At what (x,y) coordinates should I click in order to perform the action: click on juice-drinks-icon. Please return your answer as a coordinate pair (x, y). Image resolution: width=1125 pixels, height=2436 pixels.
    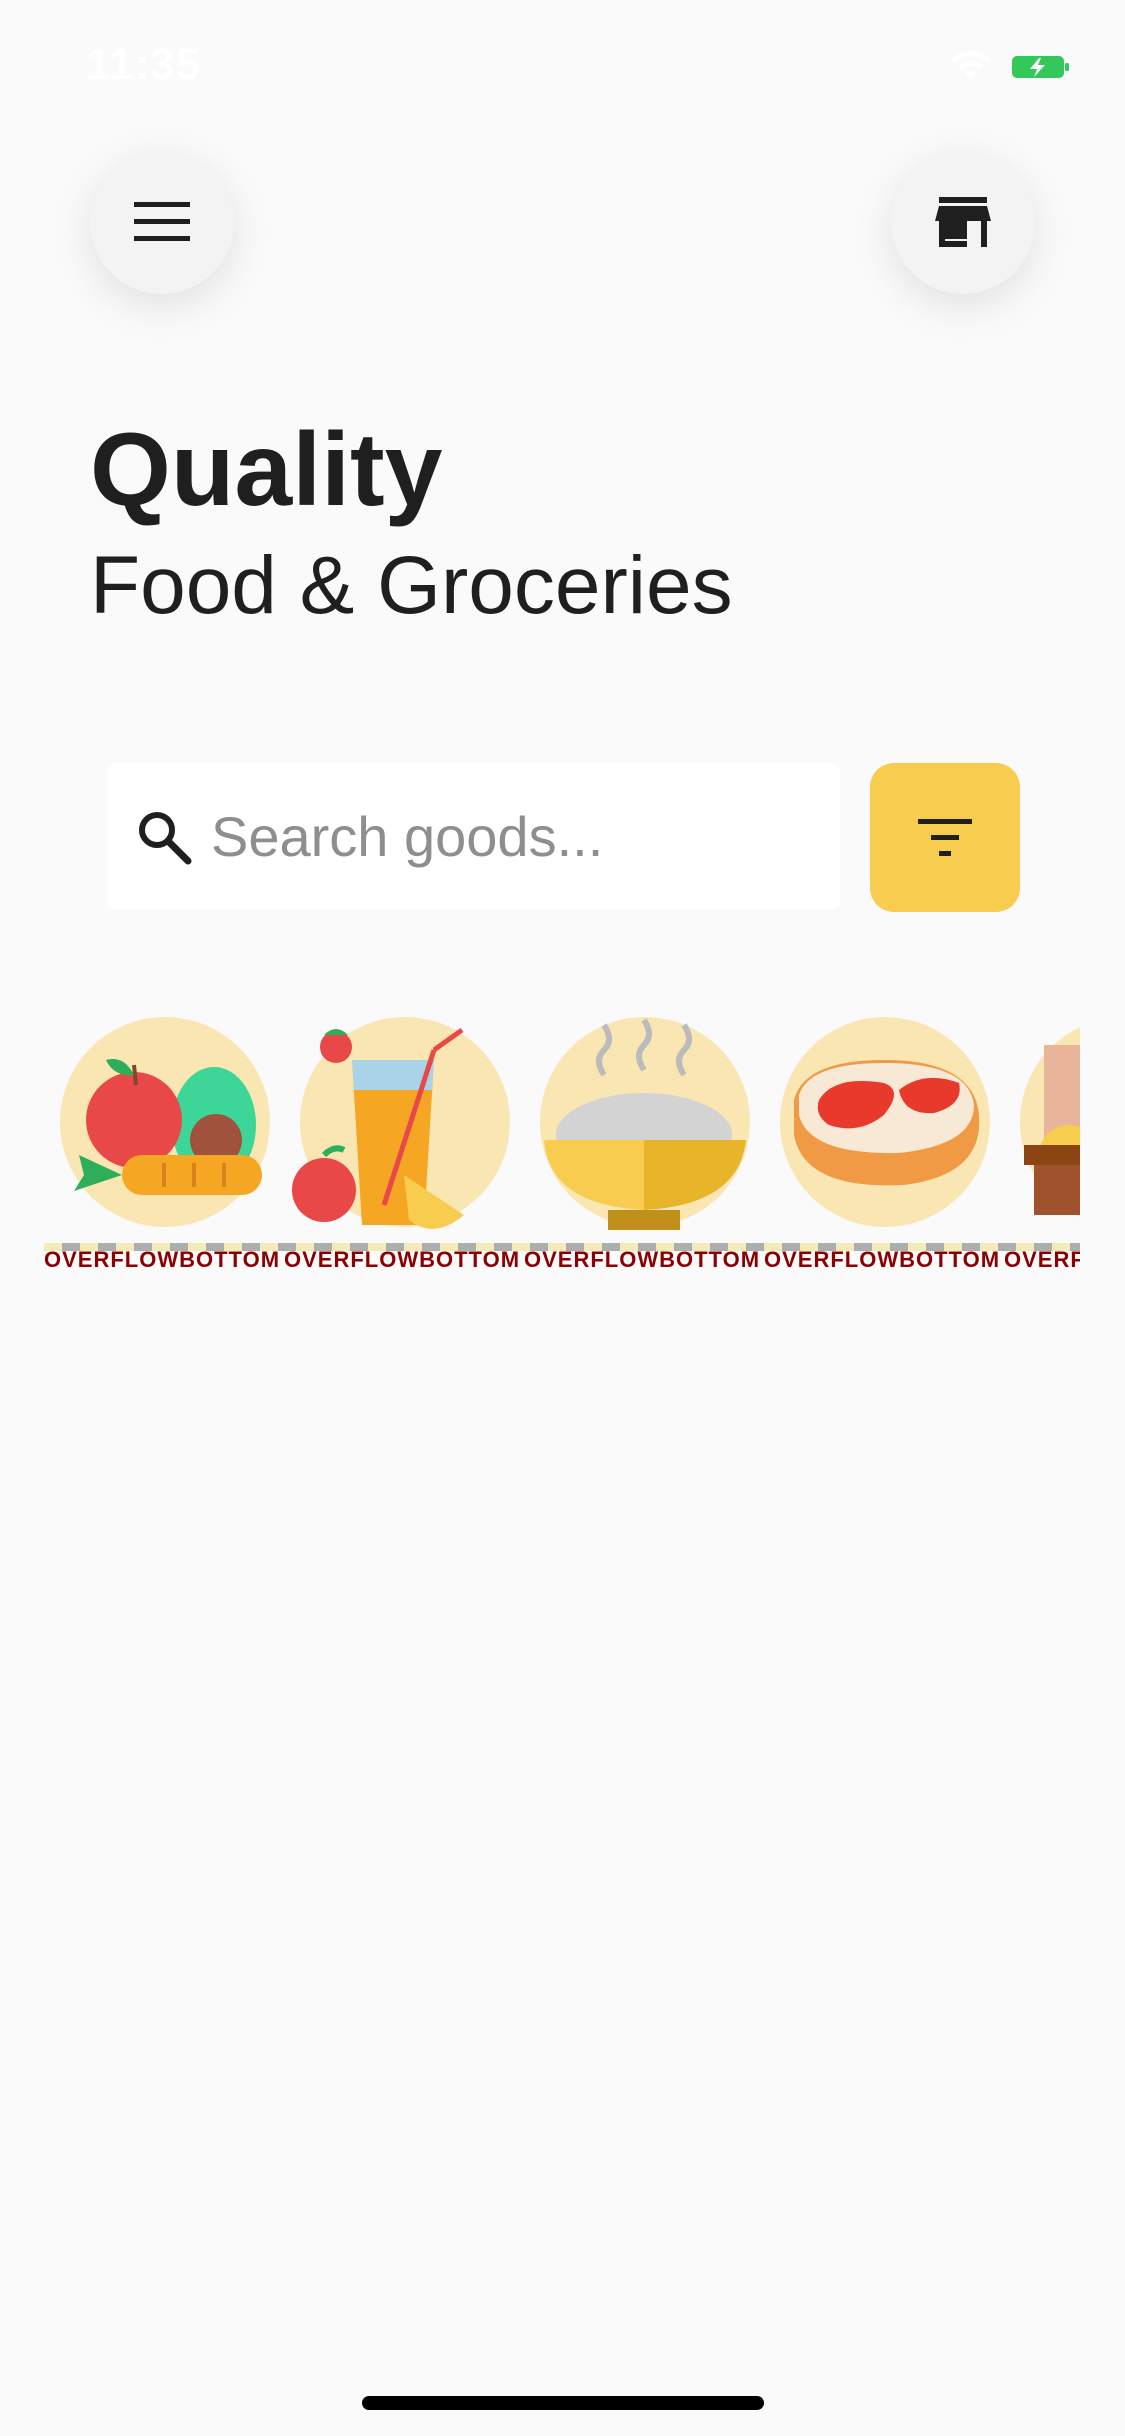
    Looking at the image, I should click on (378, 1128).